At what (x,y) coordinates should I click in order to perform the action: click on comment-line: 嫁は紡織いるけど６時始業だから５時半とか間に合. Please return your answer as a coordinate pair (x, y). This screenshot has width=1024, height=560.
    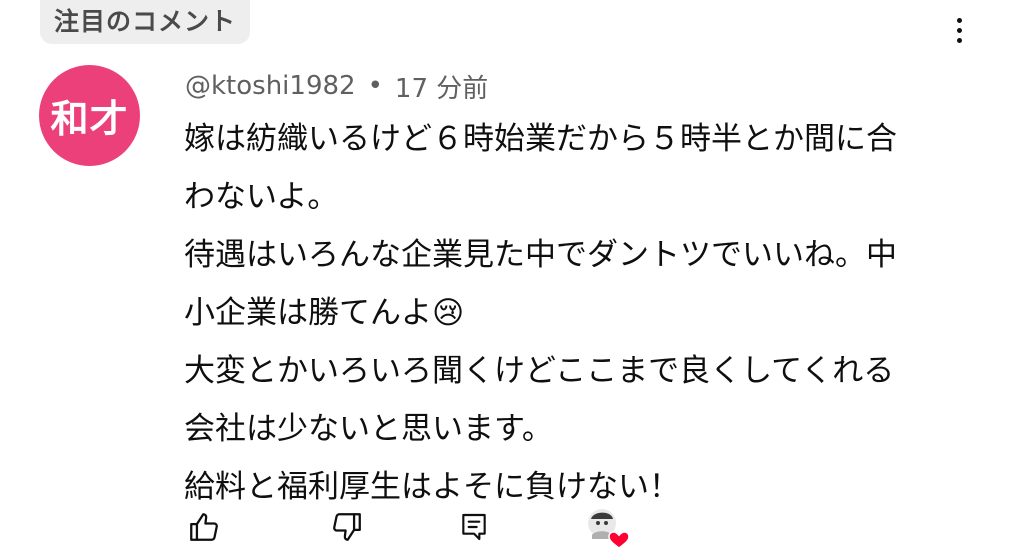
    Looking at the image, I should click on (540, 139).